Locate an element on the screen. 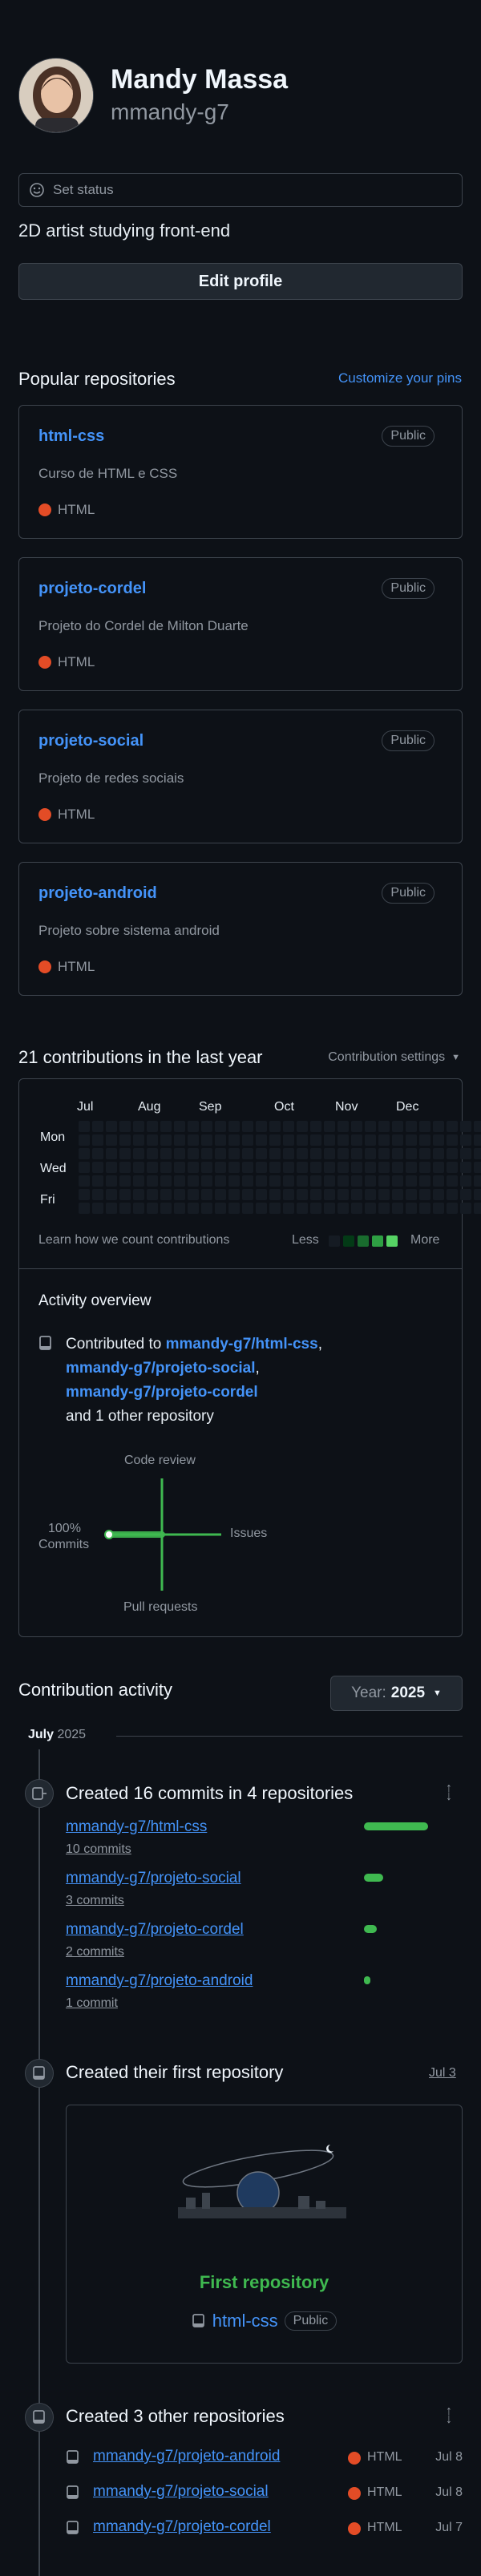 This screenshot has height=2576, width=481. pinned-repo-name: projeto-cordel is located at coordinates (92, 589).